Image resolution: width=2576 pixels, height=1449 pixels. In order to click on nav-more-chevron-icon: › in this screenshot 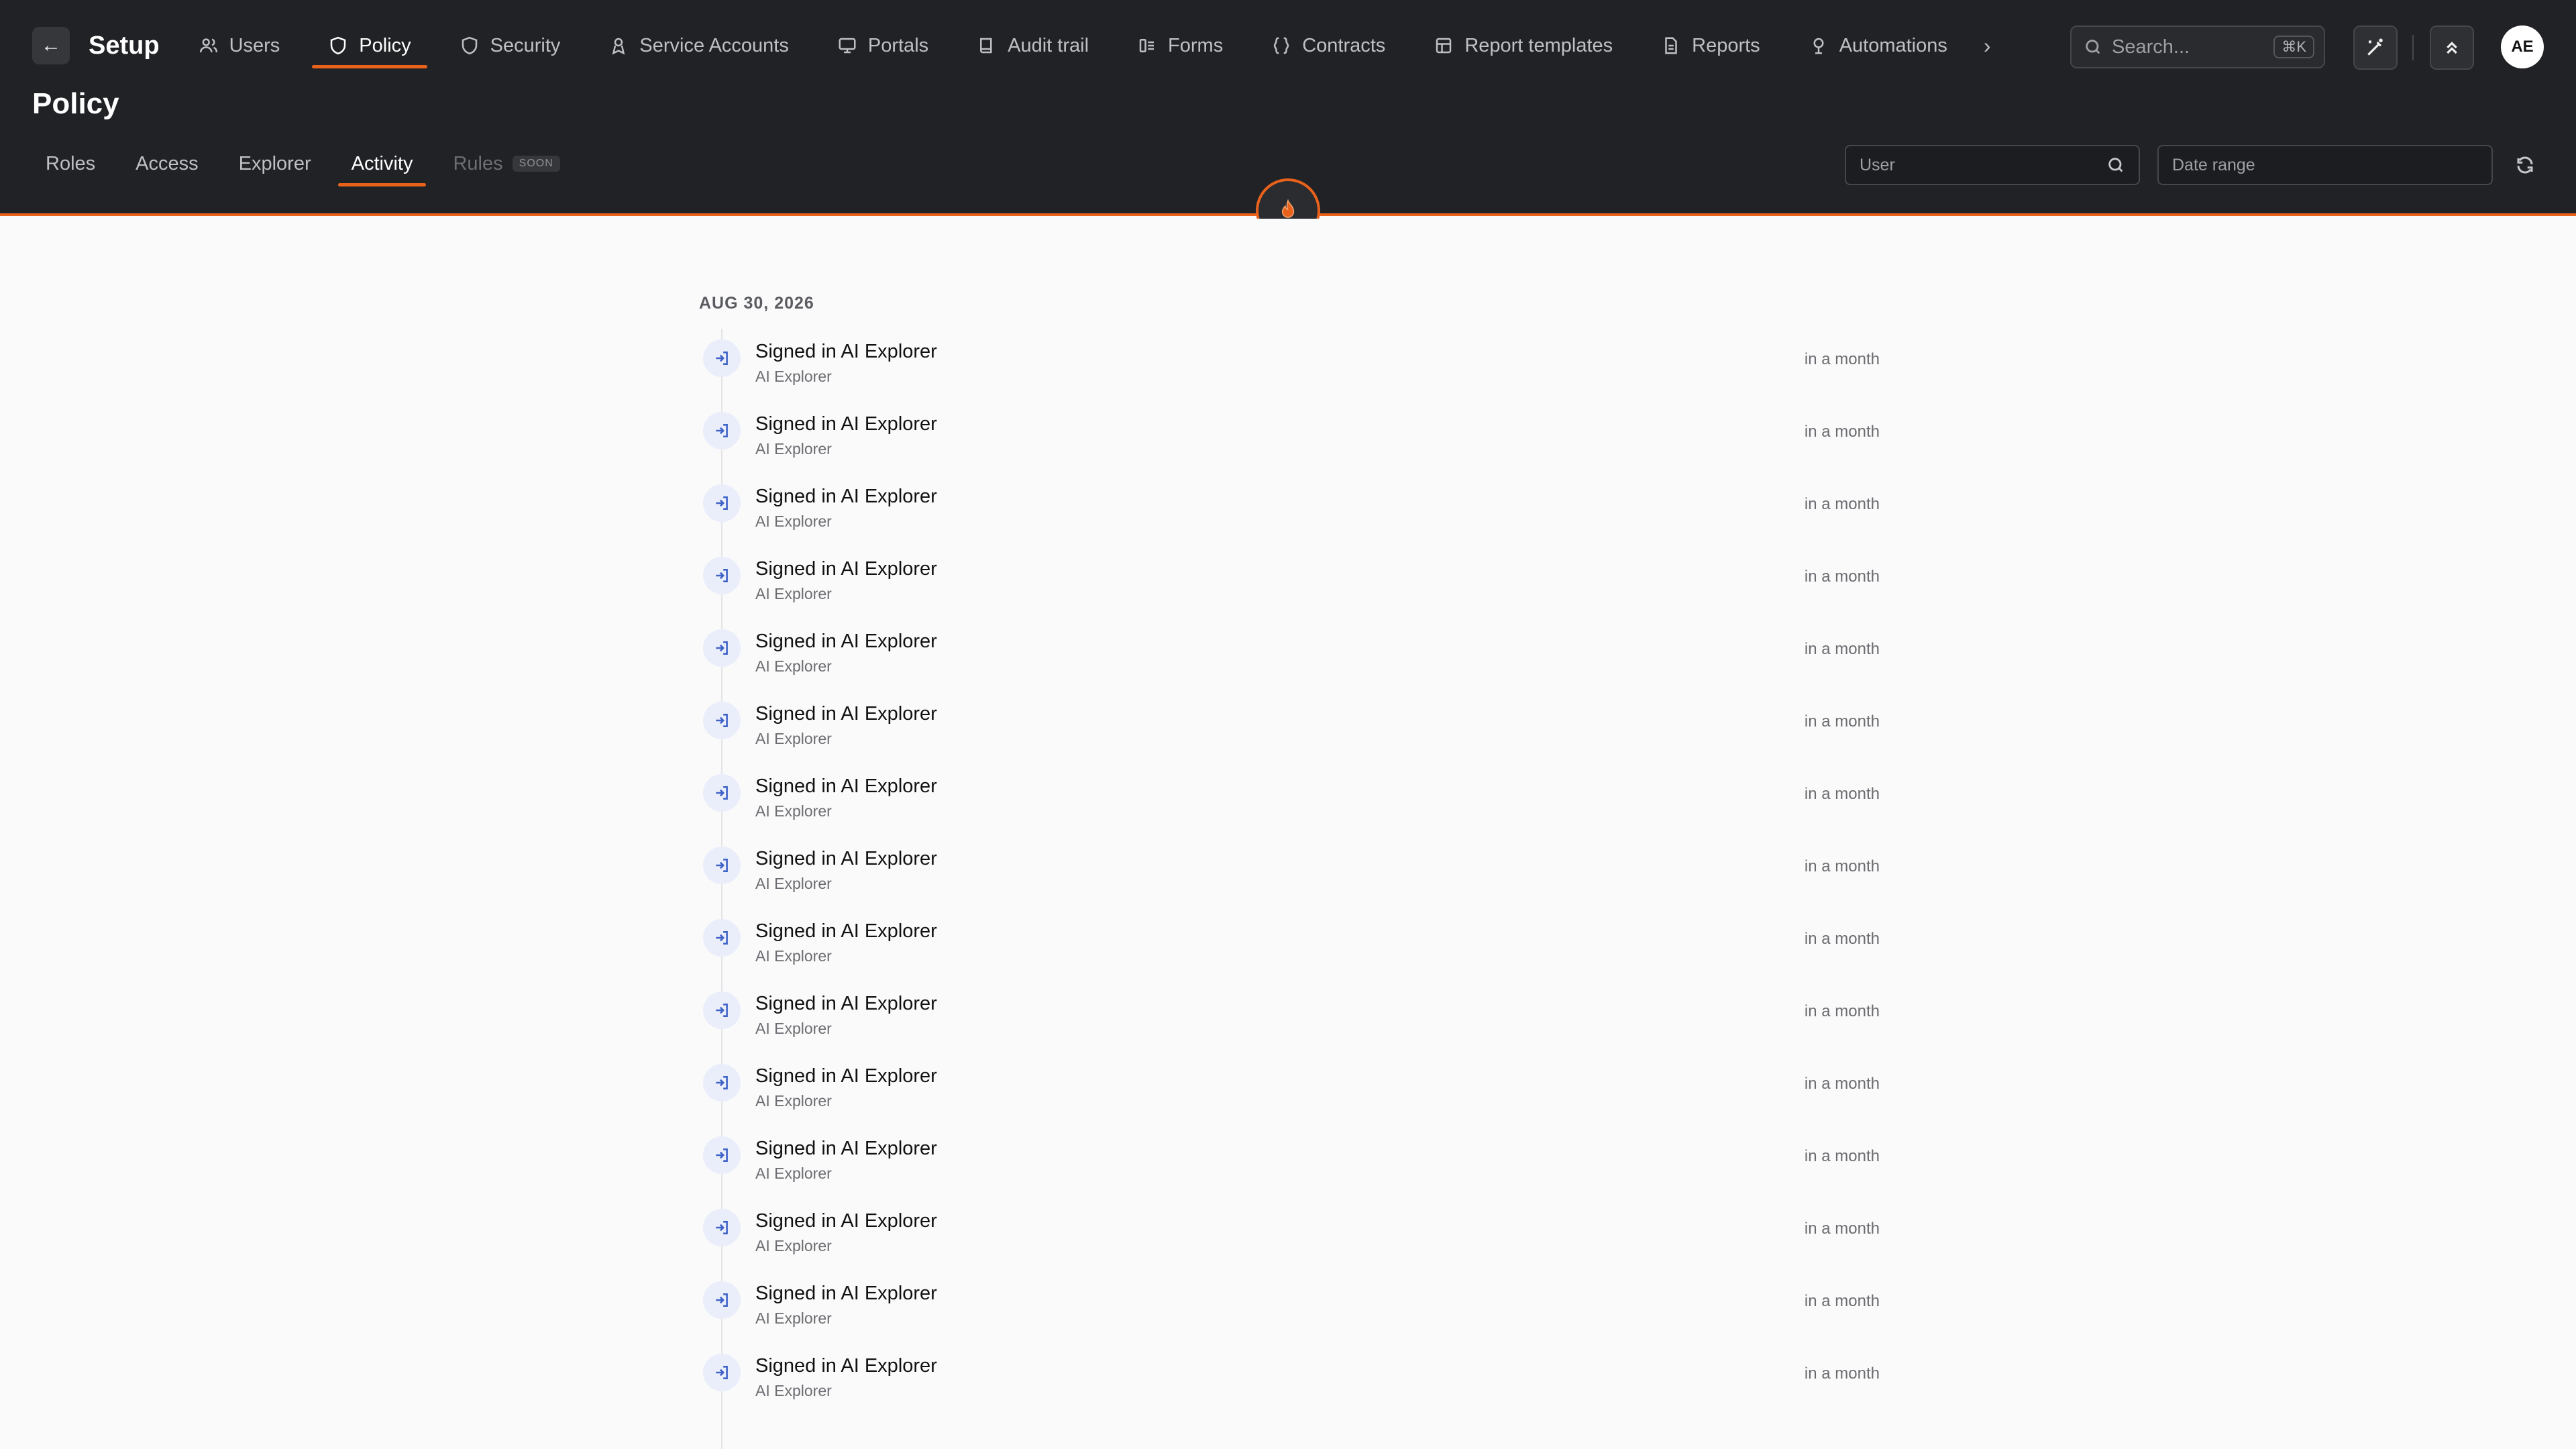, I will do `click(1987, 46)`.